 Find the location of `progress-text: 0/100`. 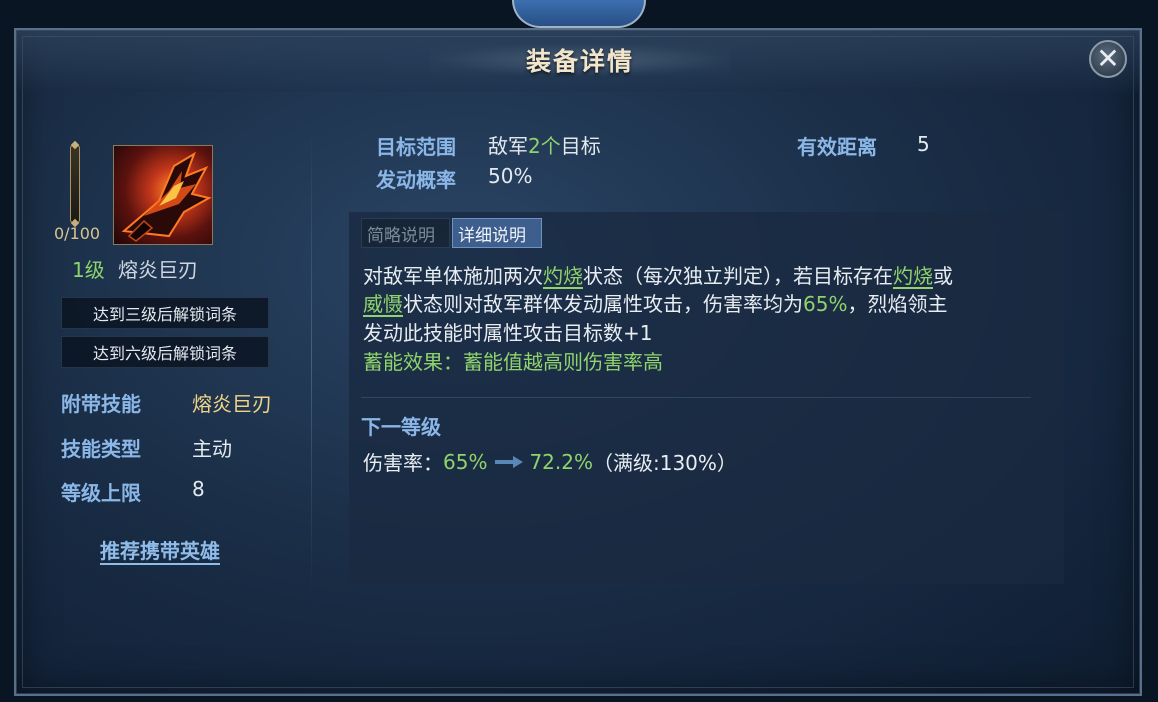

progress-text: 0/100 is located at coordinates (77, 233).